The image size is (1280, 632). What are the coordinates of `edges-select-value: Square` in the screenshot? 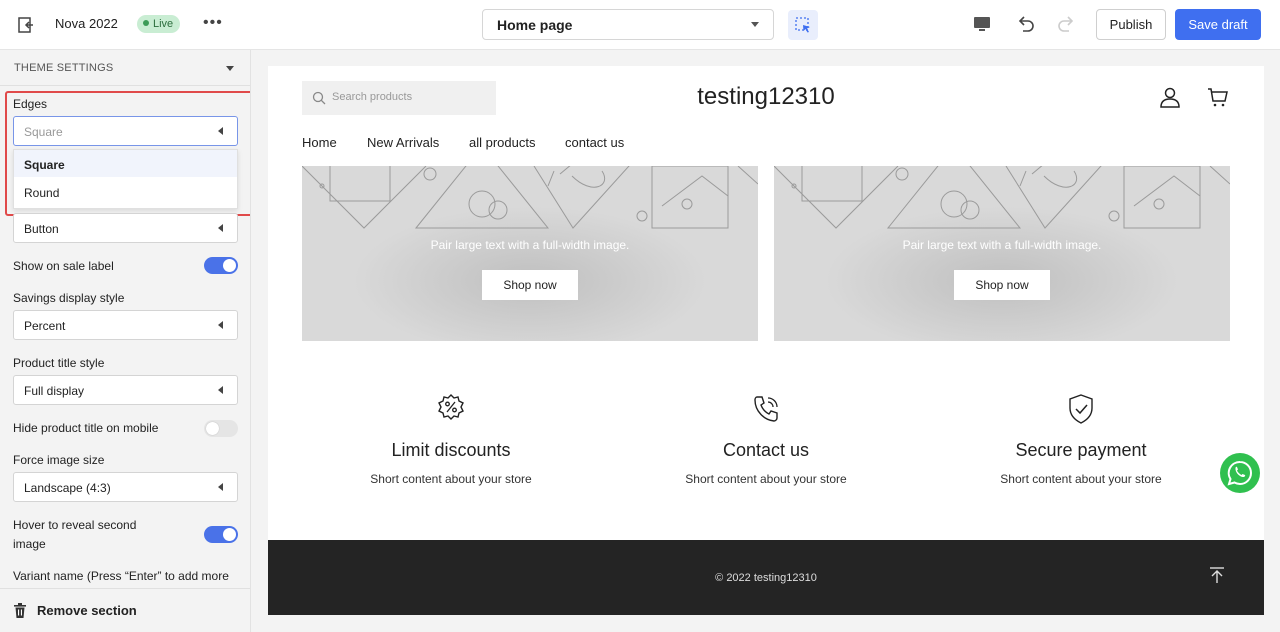 It's located at (43, 132).